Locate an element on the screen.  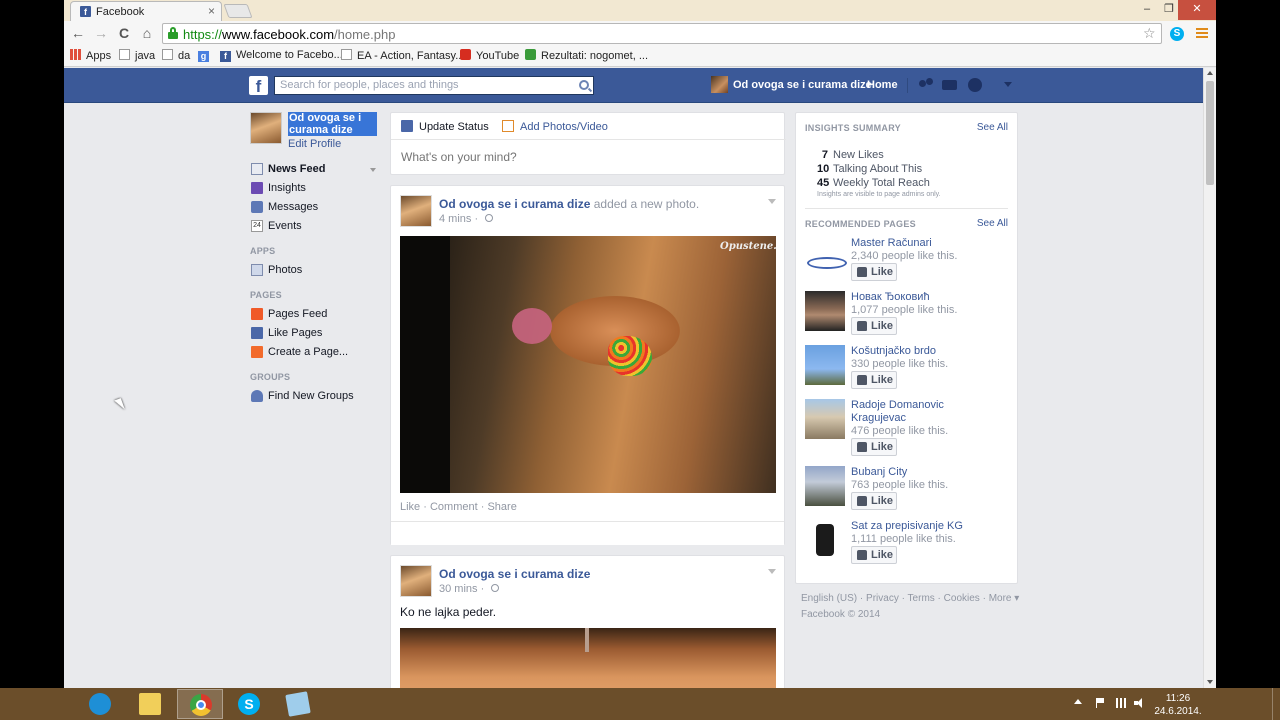
page-name-link: Bubanj City is located at coordinates (926, 472).